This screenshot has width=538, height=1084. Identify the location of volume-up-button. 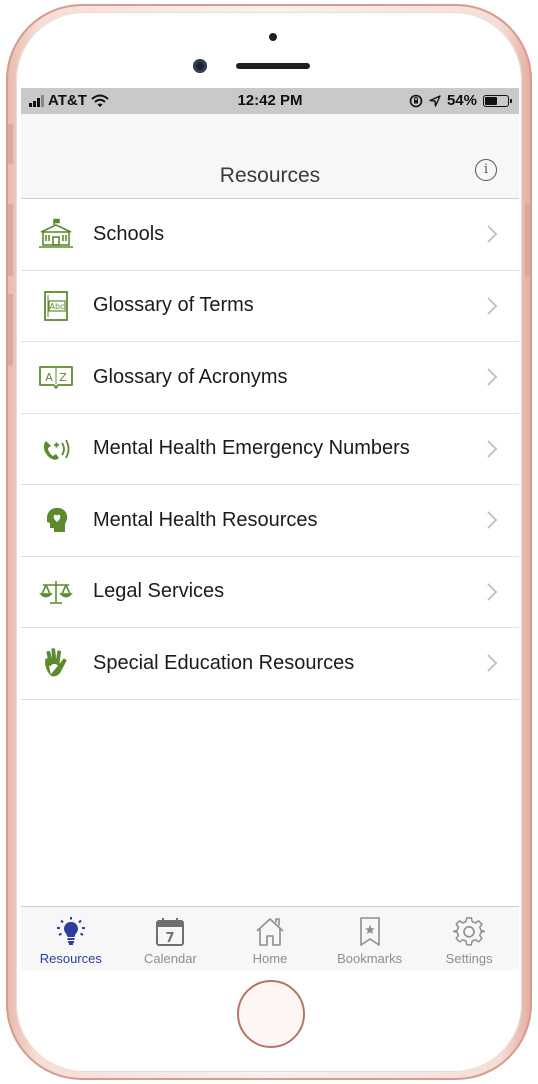
(10, 240).